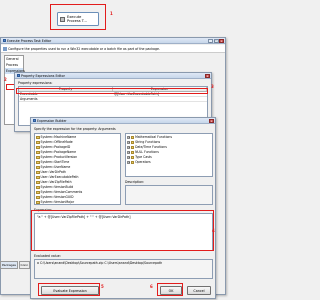 The image size is (320, 300). What do you see at coordinates (122, 230) in the screenshot?
I see `expression-highlight` at bounding box center [122, 230].